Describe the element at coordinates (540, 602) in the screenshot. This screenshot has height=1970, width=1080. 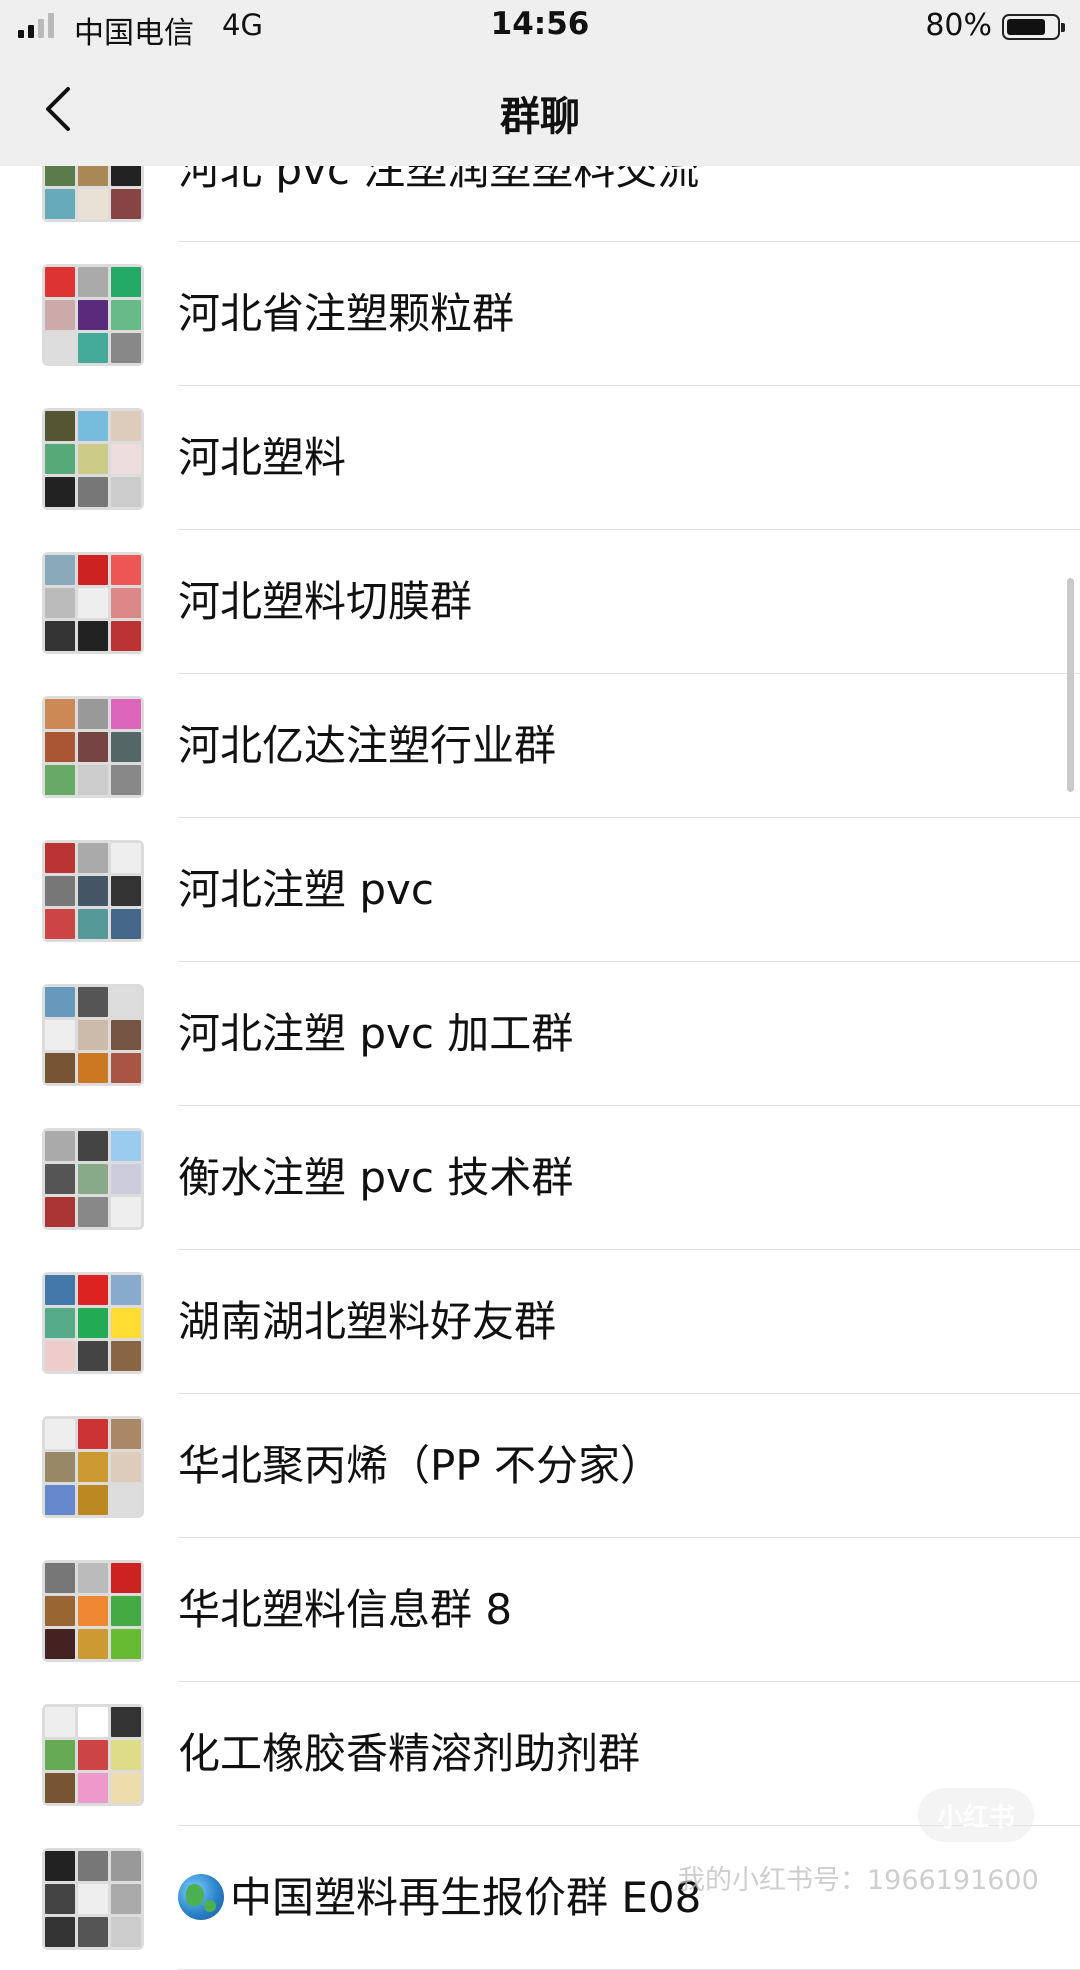
I see `group-chat-row: 河北塑料切膜群` at that location.